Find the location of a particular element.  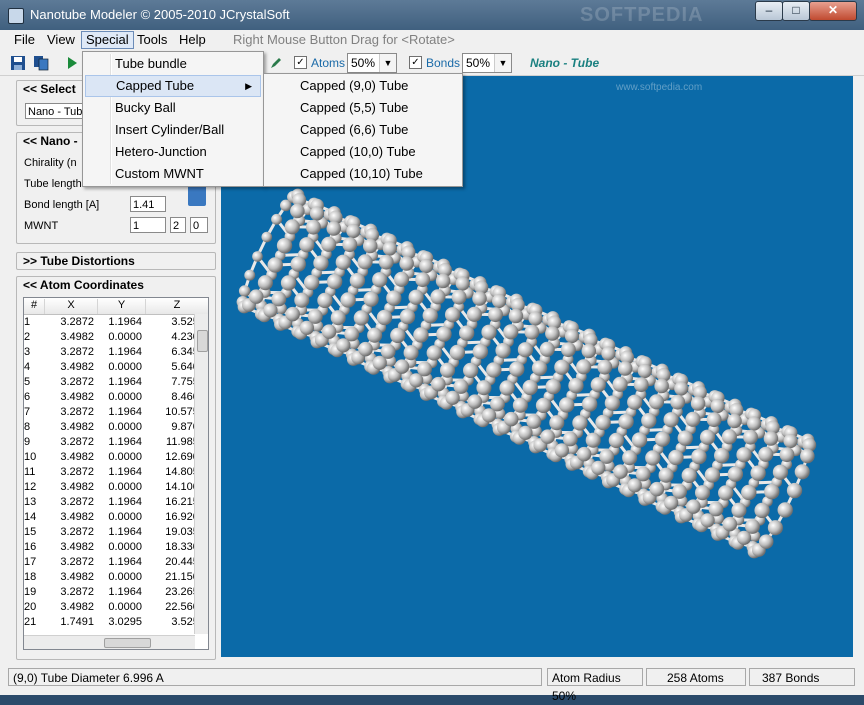

table-row: 23.49820.00004.2300 is located at coordinates (116, 337).